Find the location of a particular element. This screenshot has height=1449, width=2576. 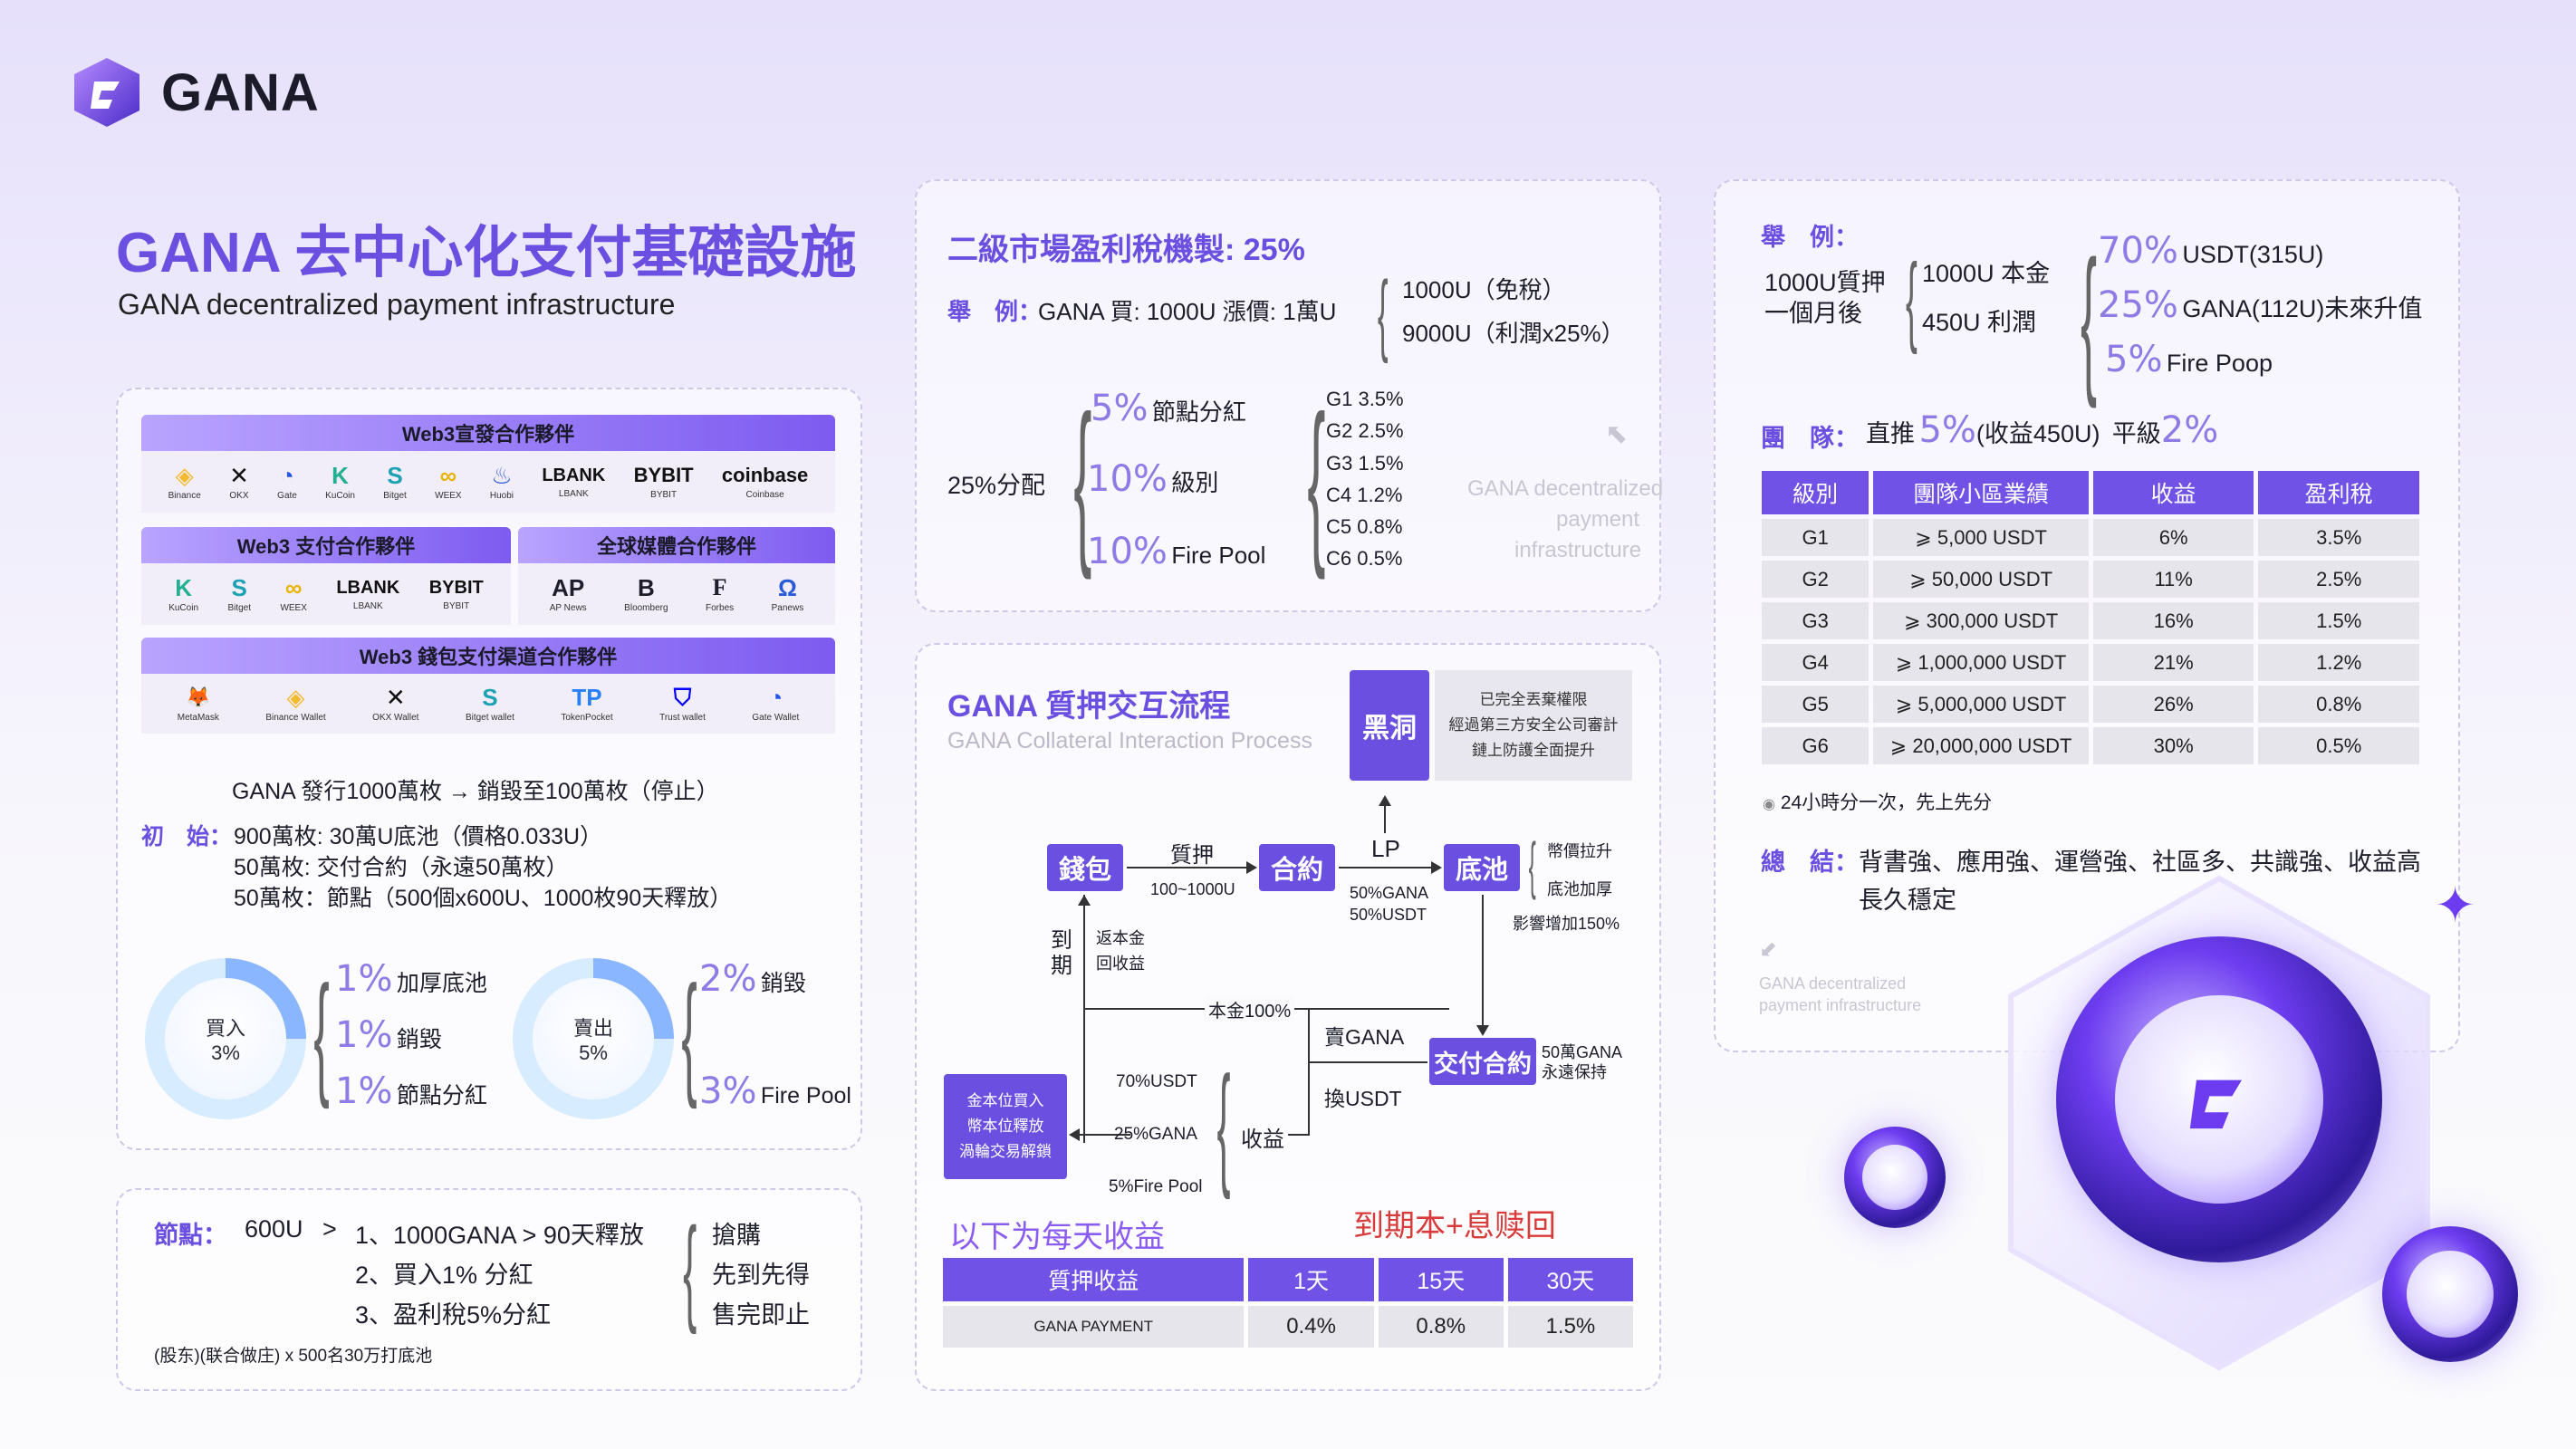

gold-standard-box: 金本位買入 幣本位釋放 渦輪交易解鎖 is located at coordinates (1005, 1126).